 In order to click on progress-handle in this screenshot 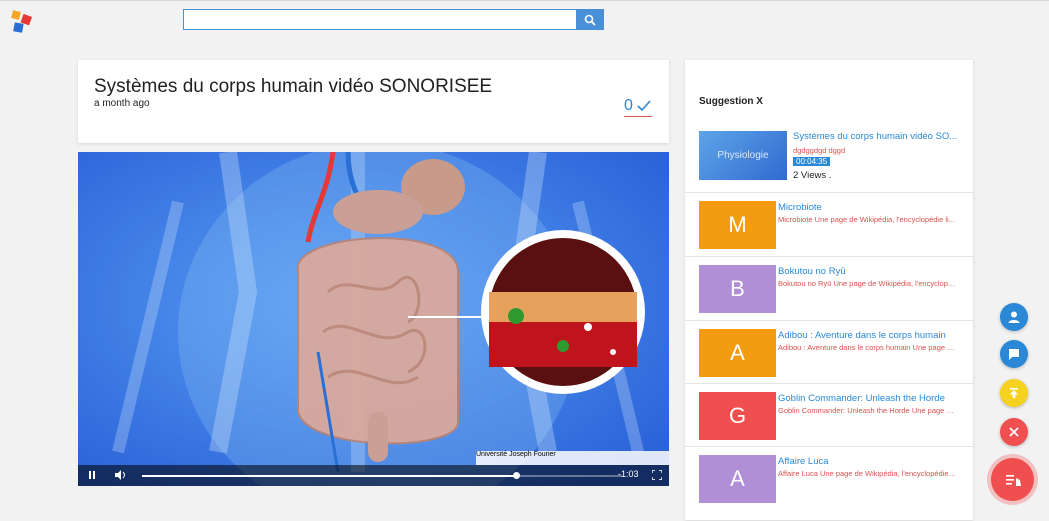, I will do `click(517, 475)`.